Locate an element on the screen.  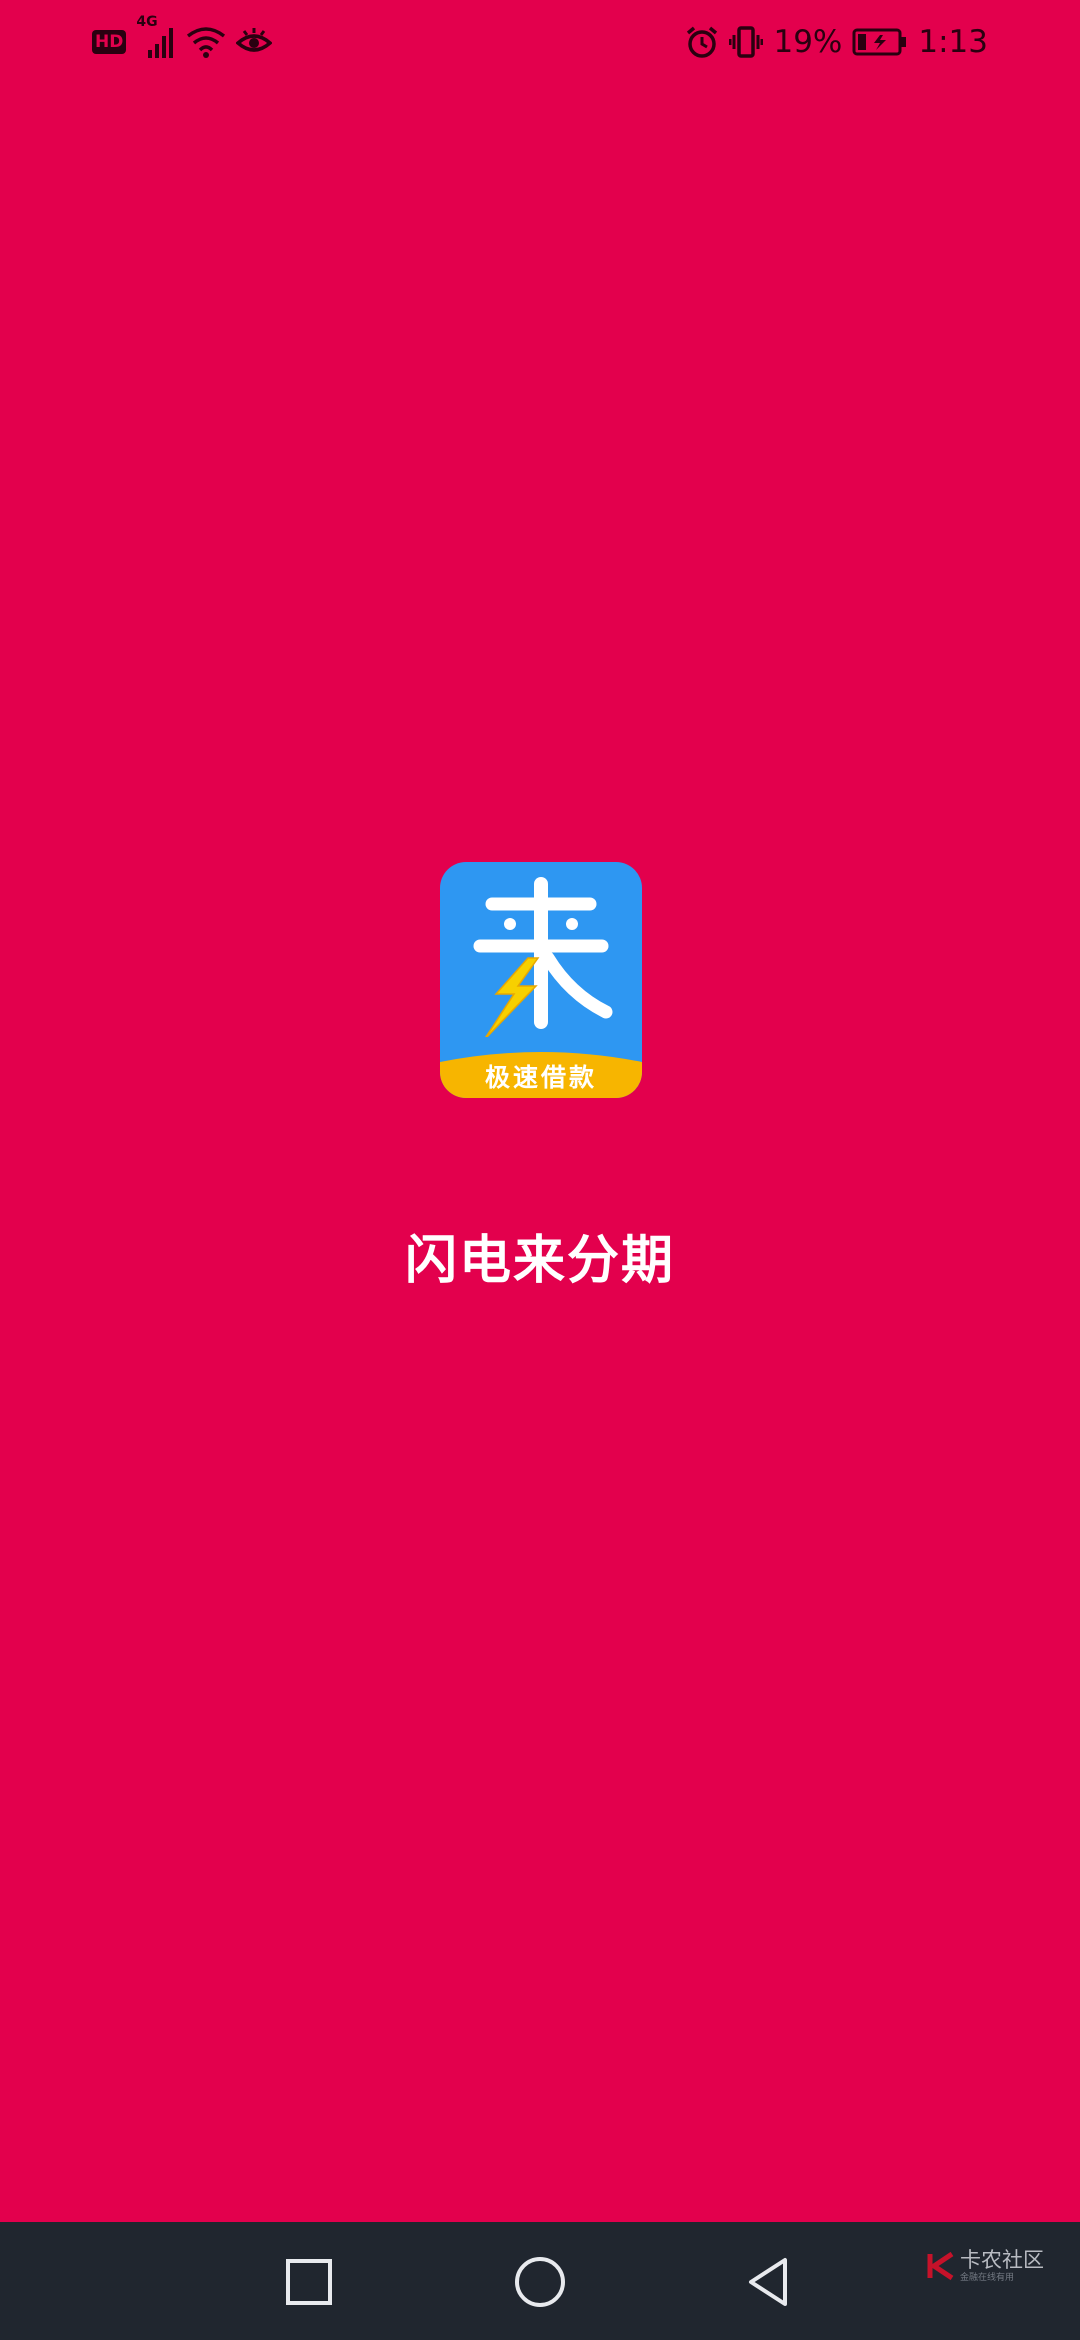
status-bar: HD 4G 19% 1:13 is located at coordinates (540, 42).